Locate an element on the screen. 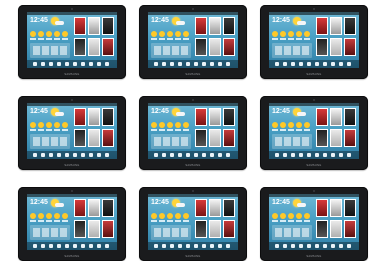 This screenshot has width=374, height=261. tablet-device-r2c3: 12:45 SAMSUNG is located at coordinates (314, 133).